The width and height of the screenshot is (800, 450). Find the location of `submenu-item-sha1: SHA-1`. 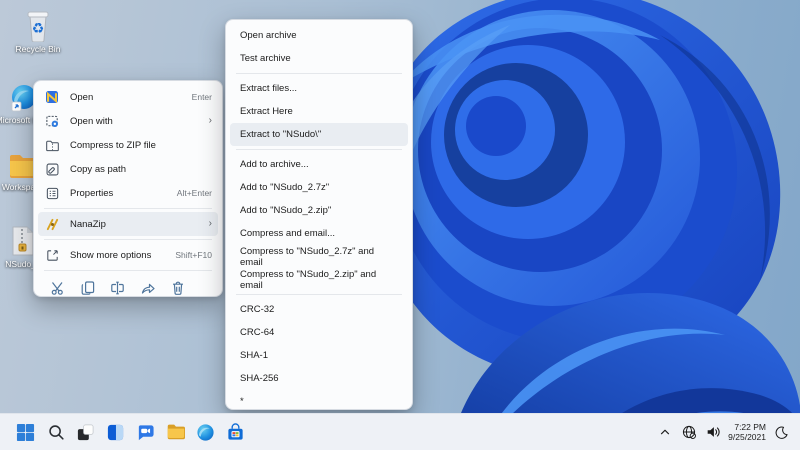

submenu-item-sha1: SHA-1 is located at coordinates (319, 355).